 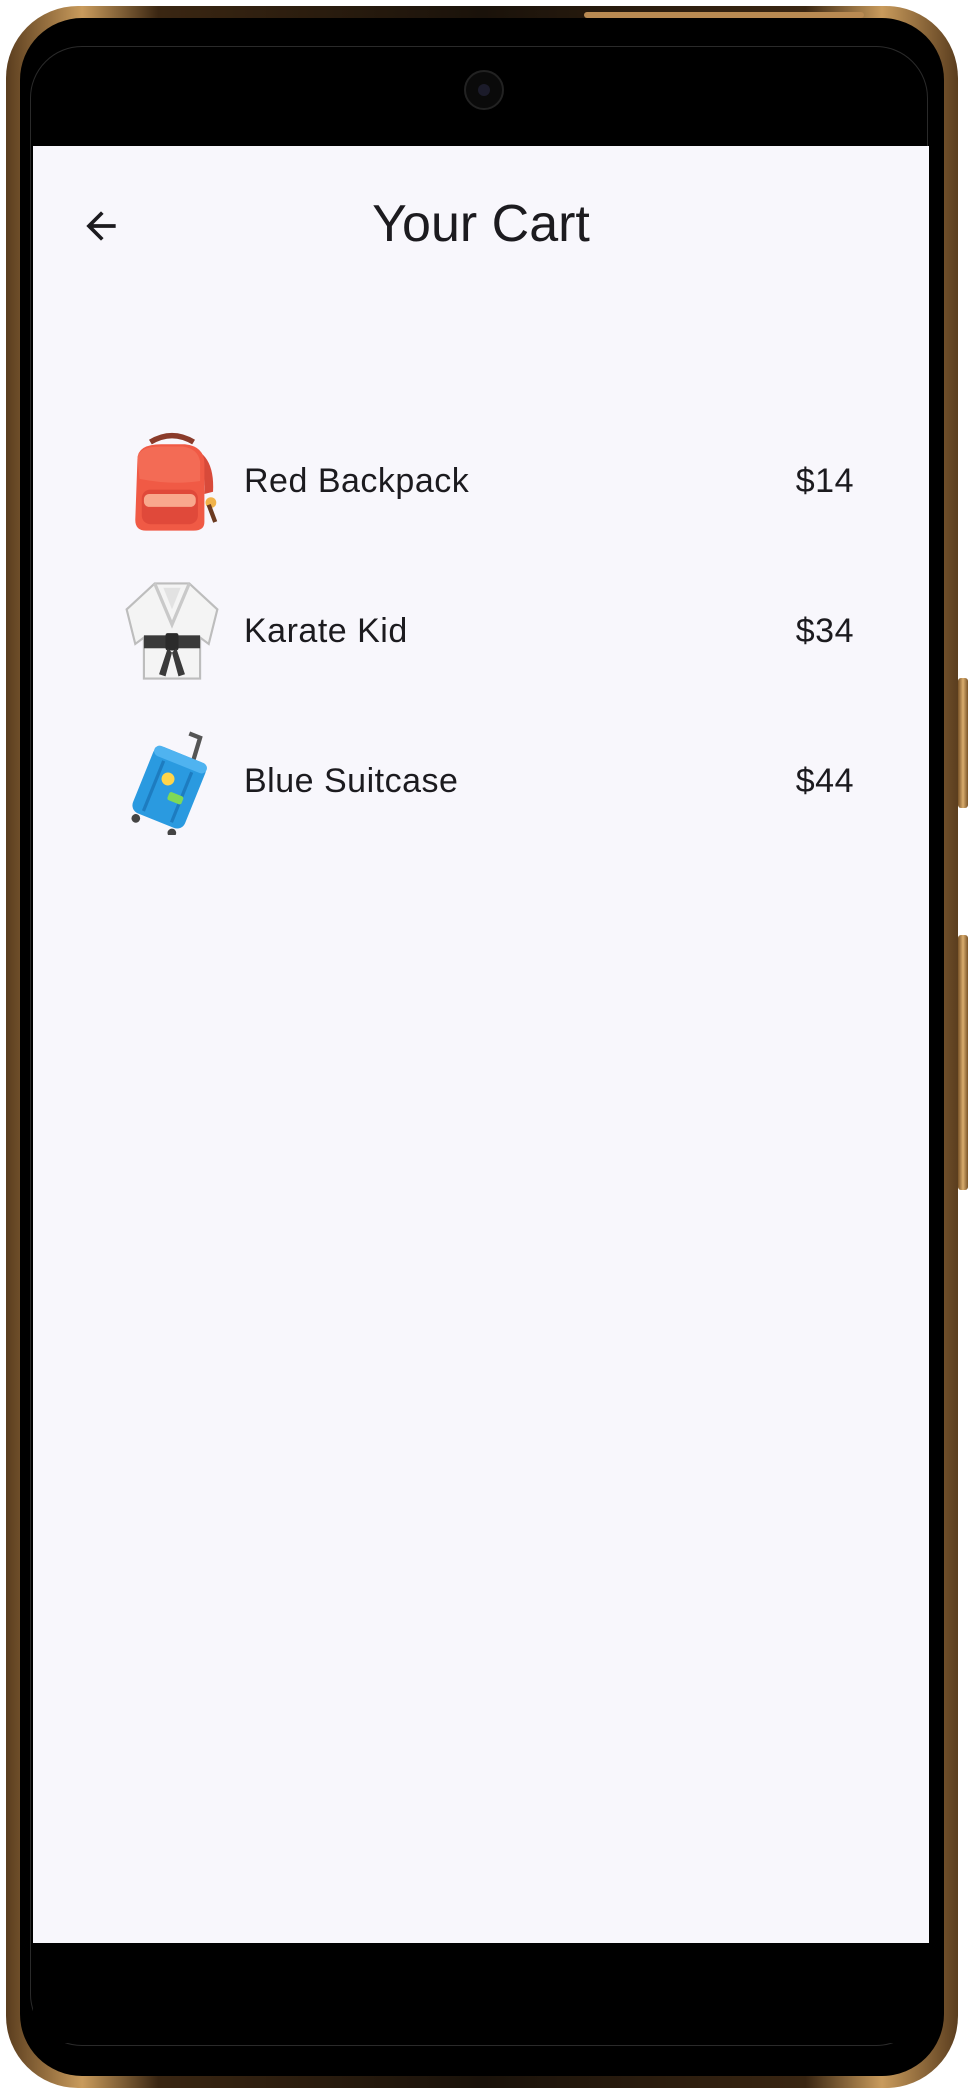 What do you see at coordinates (172, 631) in the screenshot?
I see `martial-arts-uniform-icon` at bounding box center [172, 631].